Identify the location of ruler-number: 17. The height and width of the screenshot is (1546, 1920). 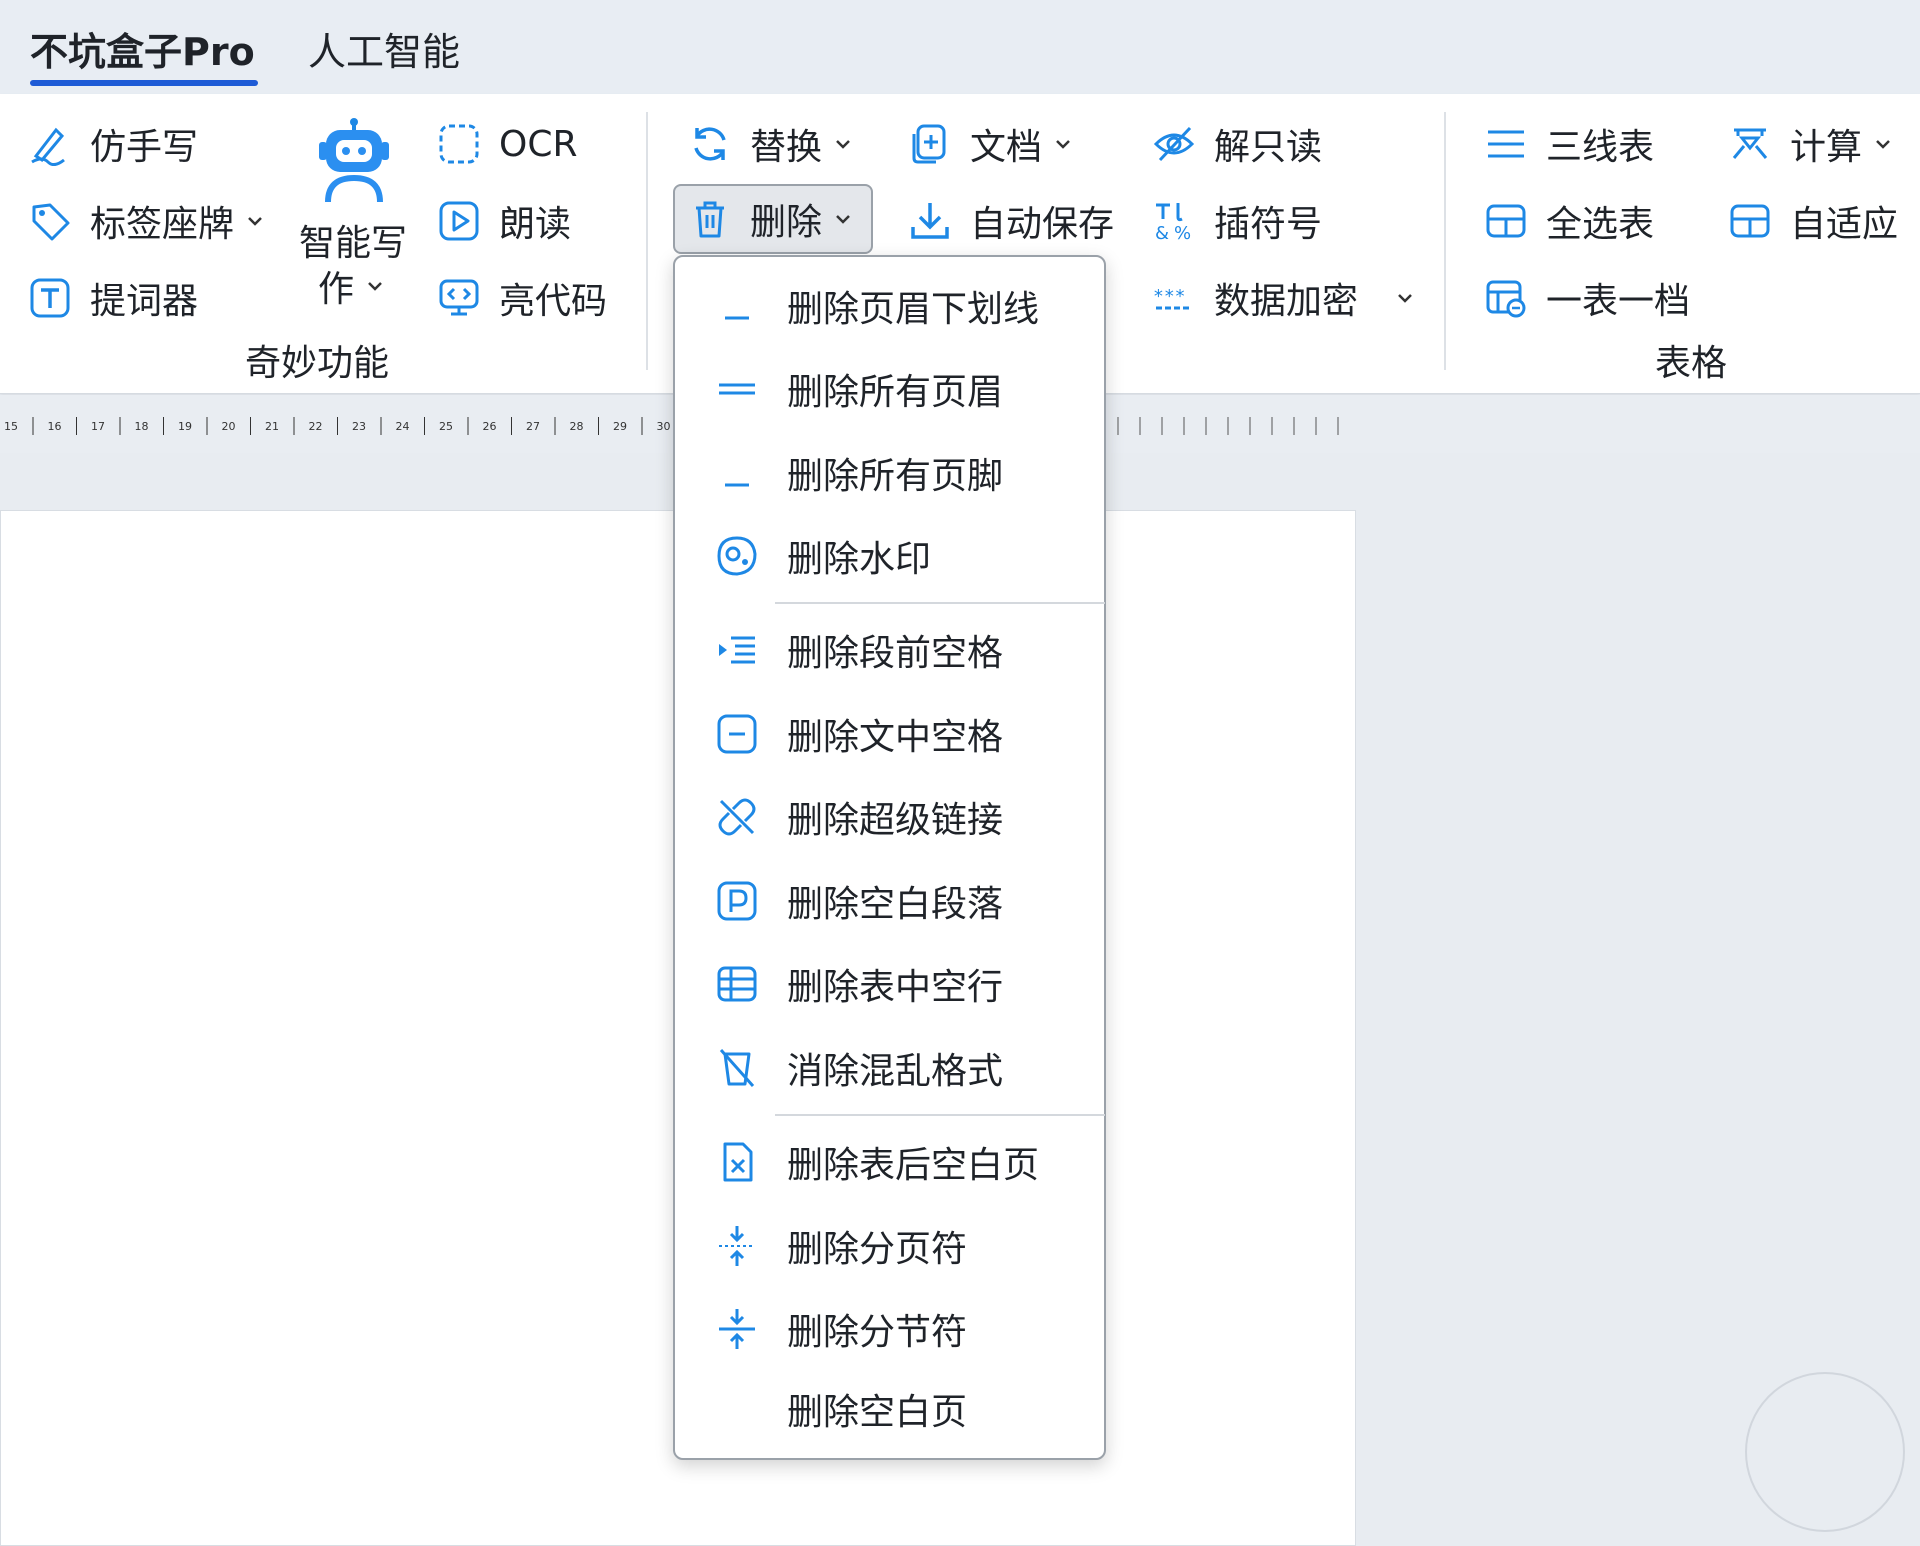
(98, 426).